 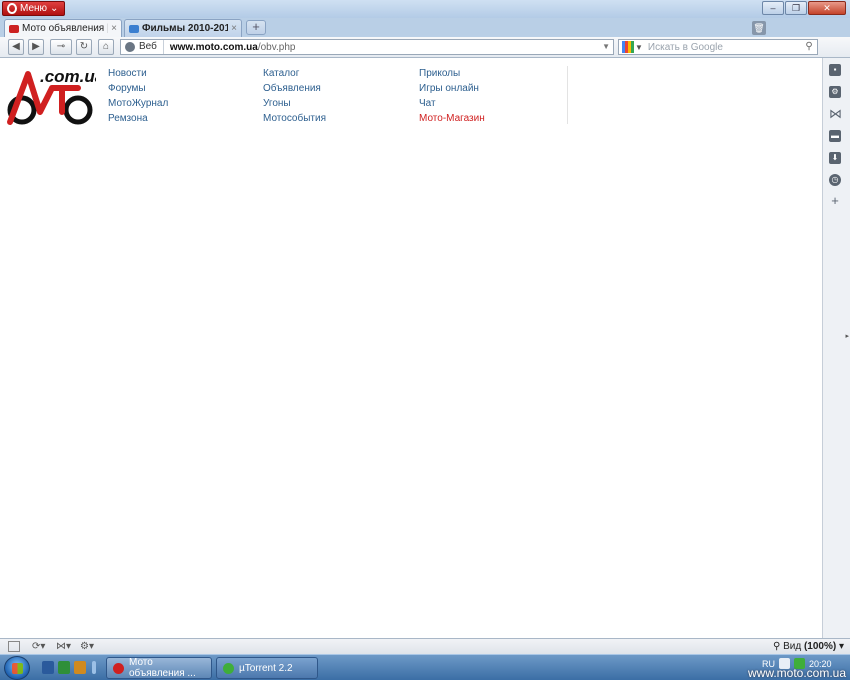 What do you see at coordinates (820, 646) in the screenshot?
I see `zoom-value: (100%)` at bounding box center [820, 646].